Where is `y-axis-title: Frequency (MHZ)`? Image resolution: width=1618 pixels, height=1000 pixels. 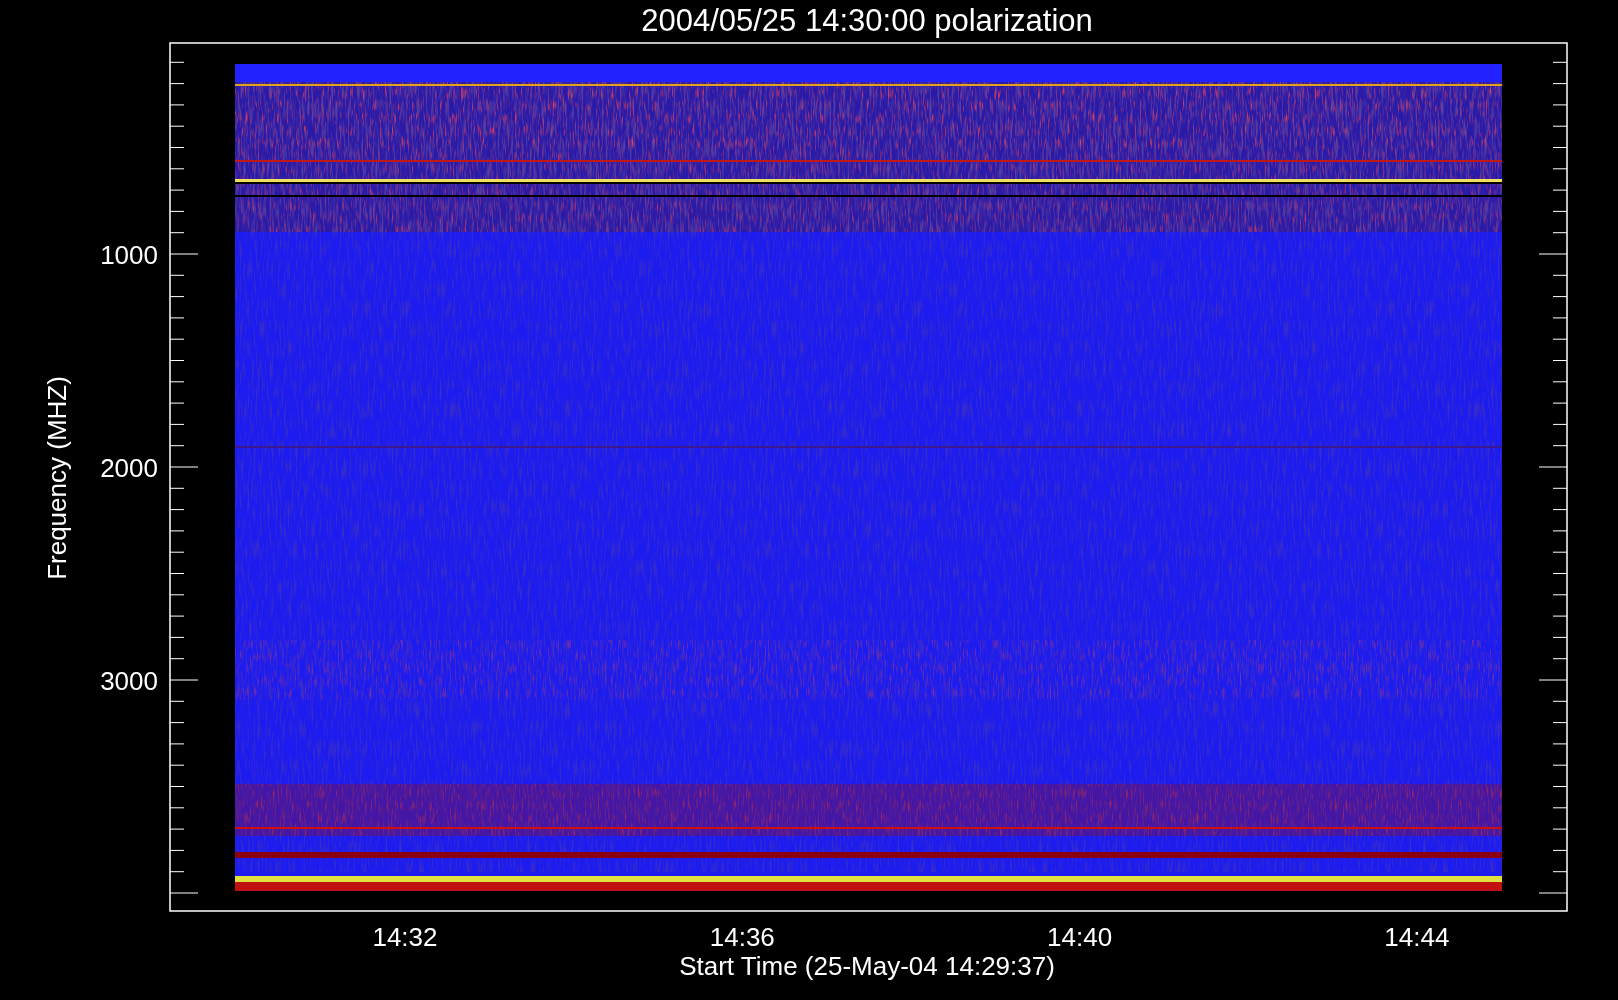
y-axis-title: Frequency (MHZ) is located at coordinates (57, 478).